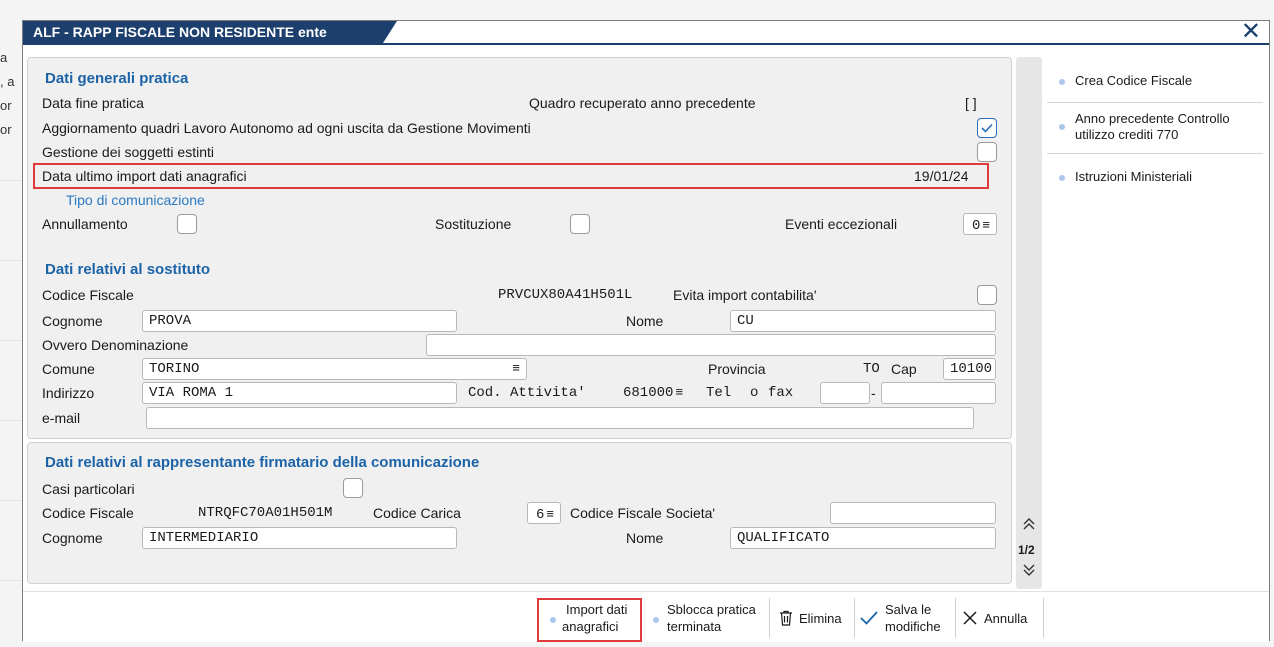  I want to click on button-label-line2: terminata, so click(694, 626).